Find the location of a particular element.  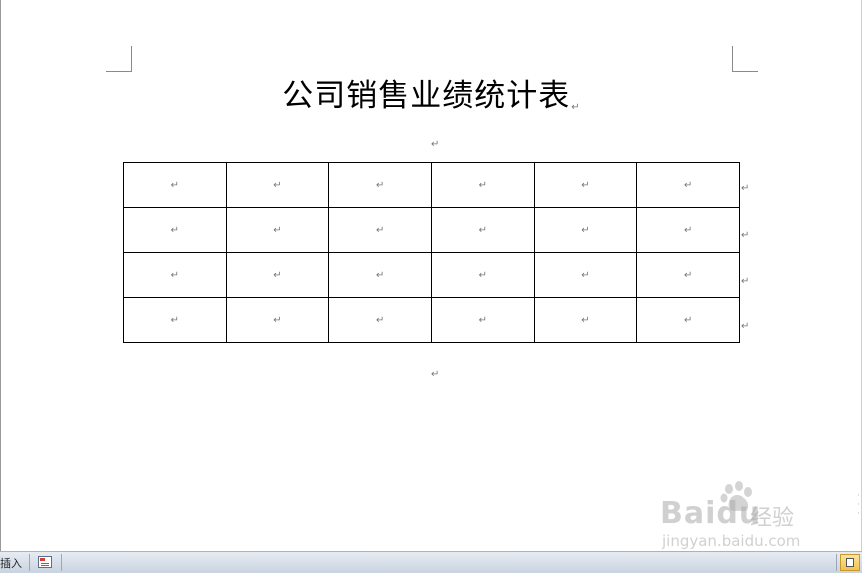

baidu-jingyan-watermark: Baidu 经验 jingyan.baidu.com is located at coordinates (740, 515).